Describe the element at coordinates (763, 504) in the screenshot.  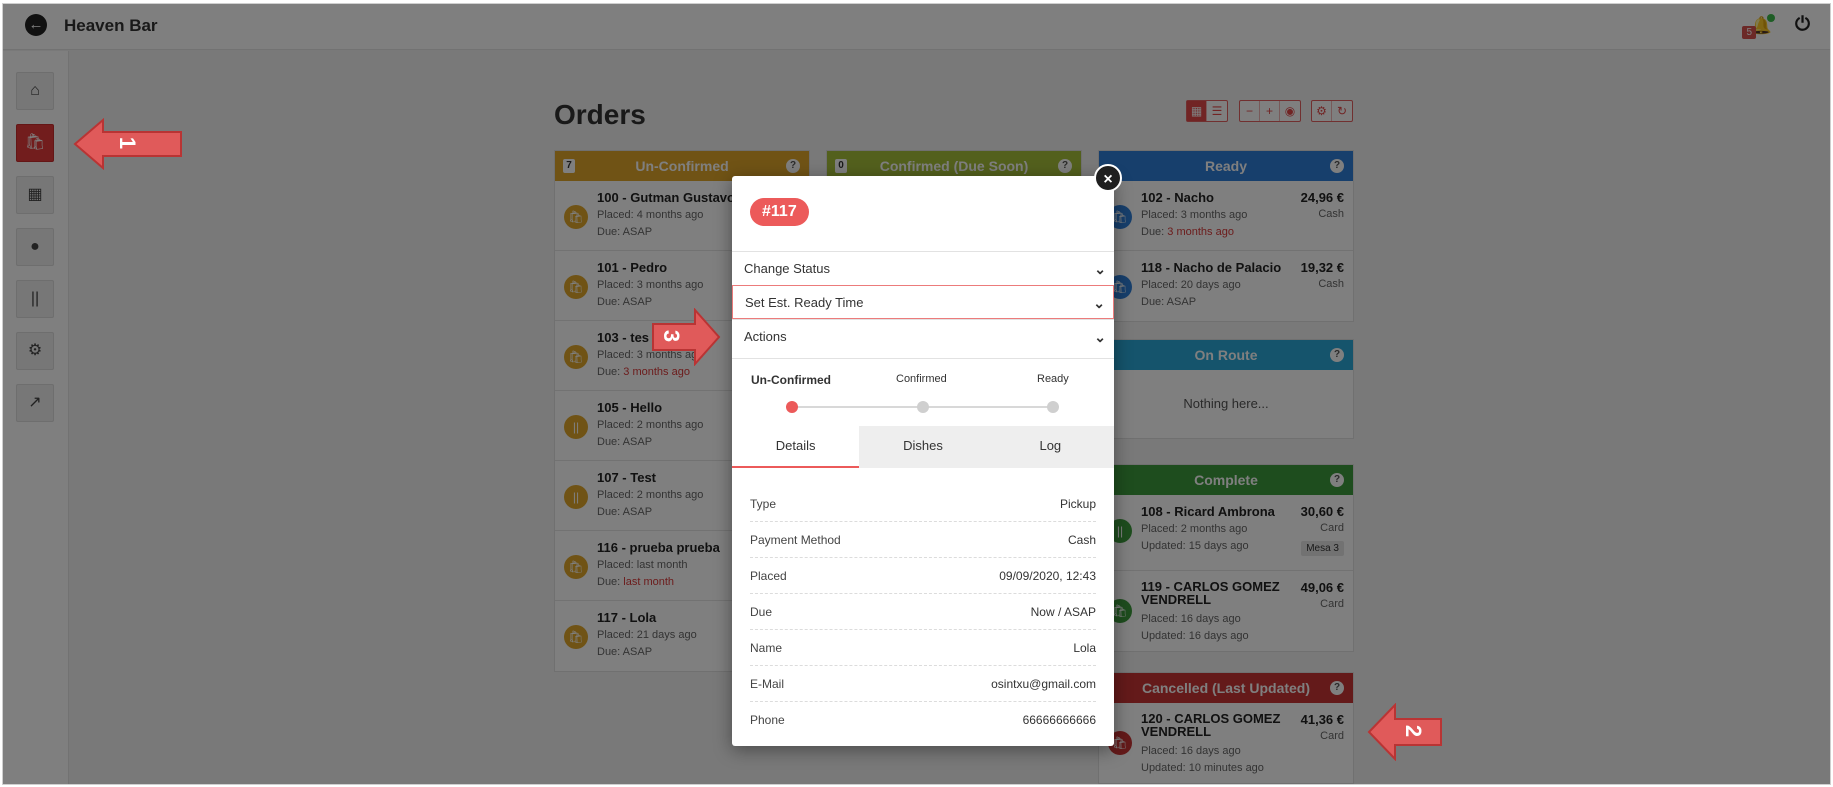
I see `detail-label: Type` at that location.